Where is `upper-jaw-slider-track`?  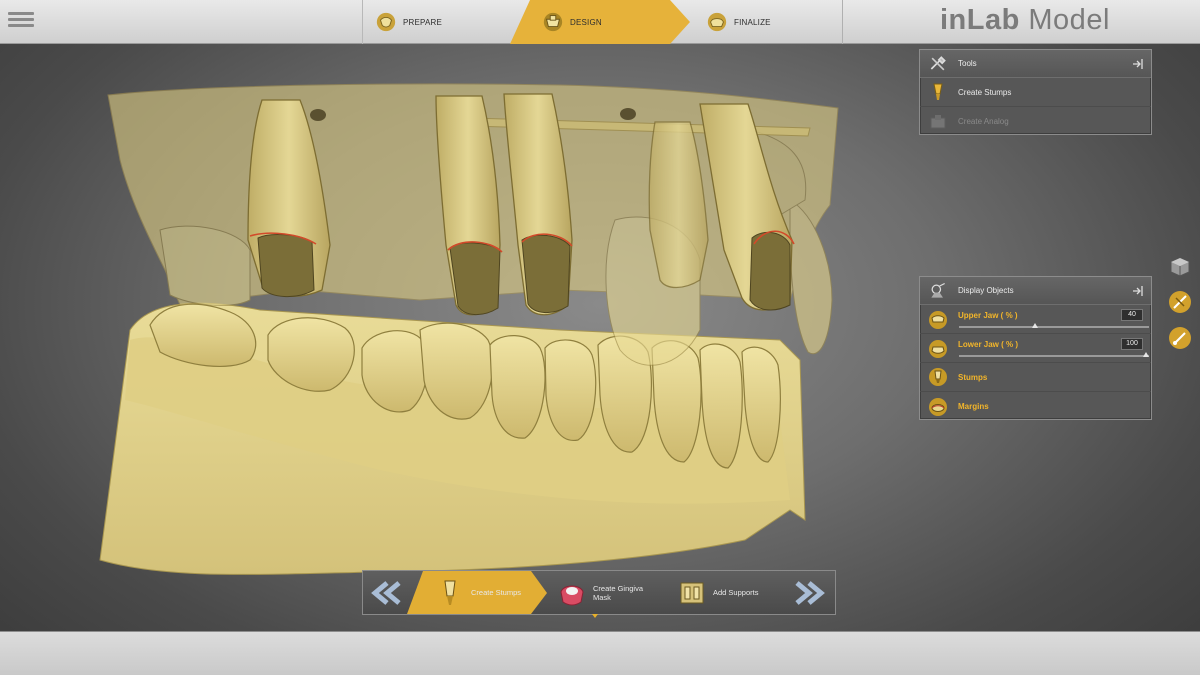
upper-jaw-slider-track is located at coordinates (1054, 327).